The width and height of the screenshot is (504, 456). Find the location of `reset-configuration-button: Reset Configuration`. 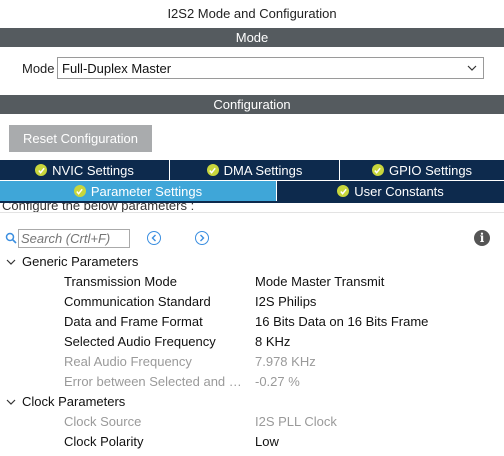

reset-configuration-button: Reset Configuration is located at coordinates (80, 138).